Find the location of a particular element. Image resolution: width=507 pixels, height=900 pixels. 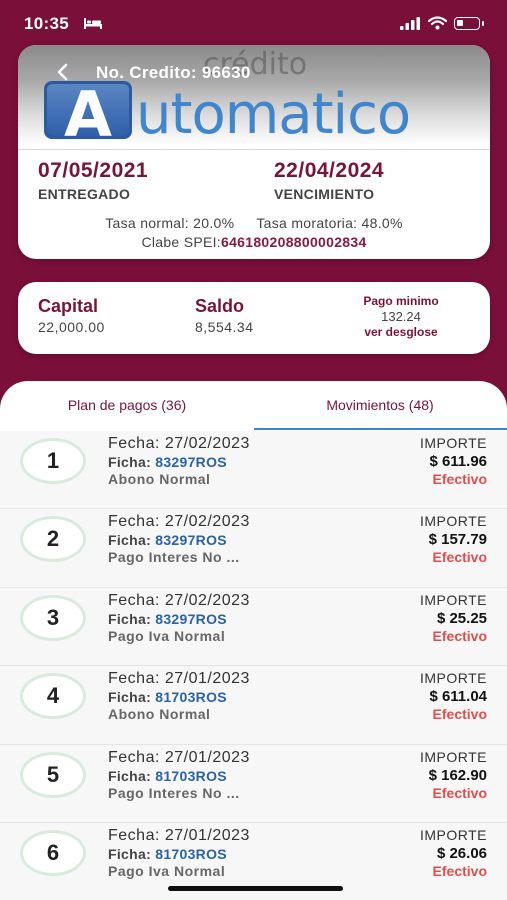

importe-value: $ 25.25 is located at coordinates (461, 618).